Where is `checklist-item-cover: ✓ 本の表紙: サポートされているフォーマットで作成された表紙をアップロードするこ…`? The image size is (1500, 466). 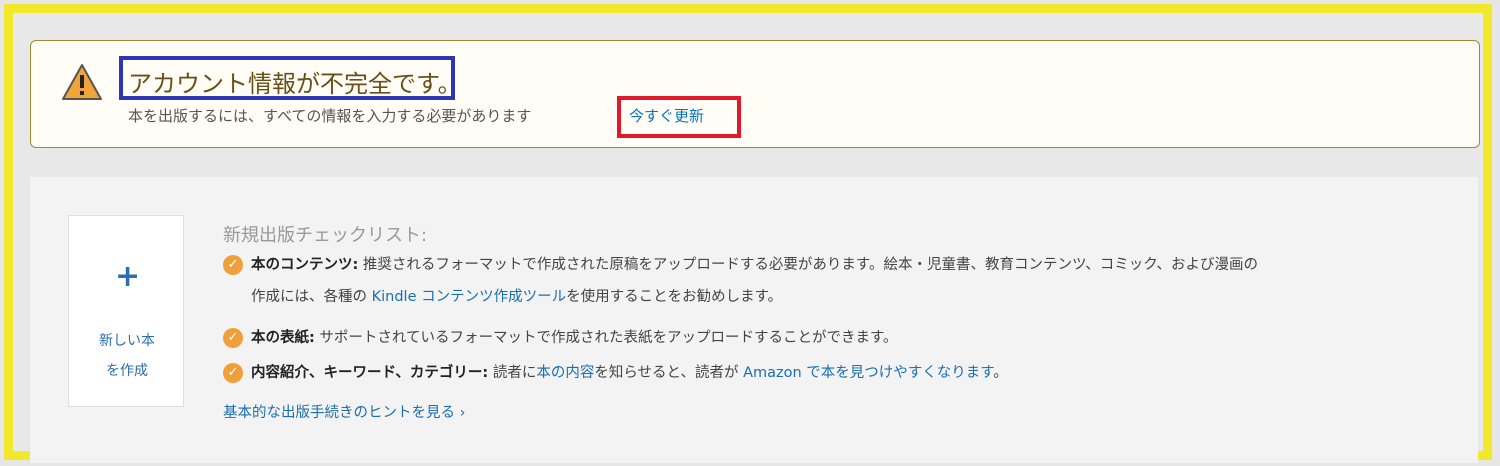
checklist-item-cover: ✓ 本の表紙: サポートされているフォーマットで作成された表紙をアップロードするこ… is located at coordinates (560, 337).